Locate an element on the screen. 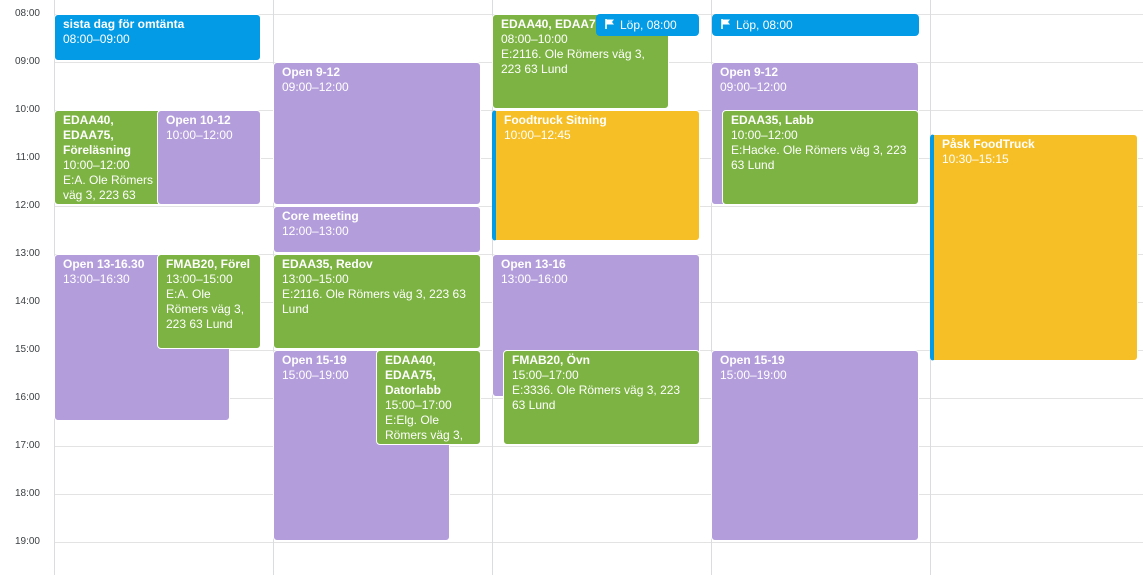  calendar-event: Core meeting 12:00–13:00 is located at coordinates (377, 229).